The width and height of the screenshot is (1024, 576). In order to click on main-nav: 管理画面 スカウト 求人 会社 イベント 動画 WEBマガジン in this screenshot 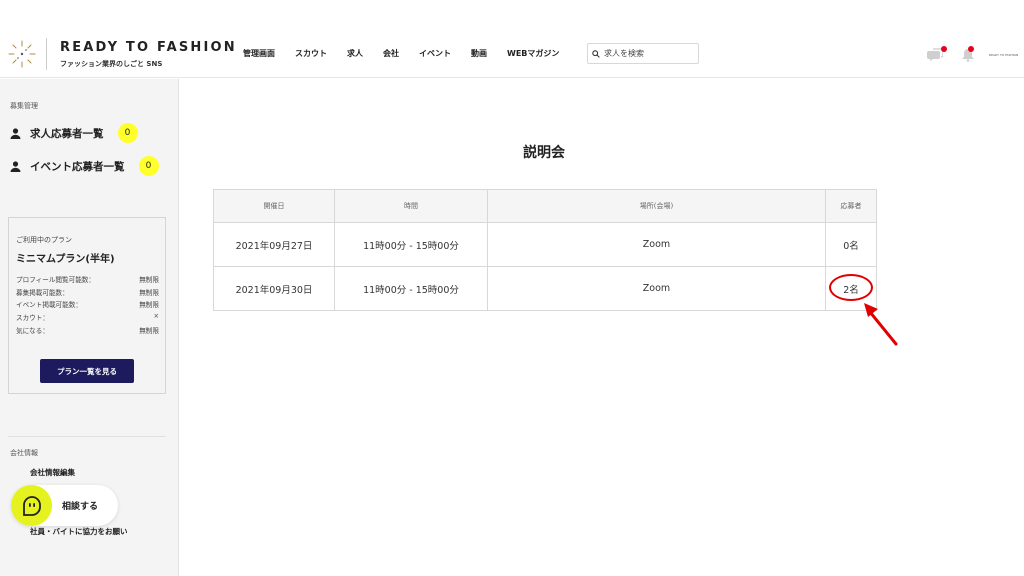, I will do `click(411, 53)`.